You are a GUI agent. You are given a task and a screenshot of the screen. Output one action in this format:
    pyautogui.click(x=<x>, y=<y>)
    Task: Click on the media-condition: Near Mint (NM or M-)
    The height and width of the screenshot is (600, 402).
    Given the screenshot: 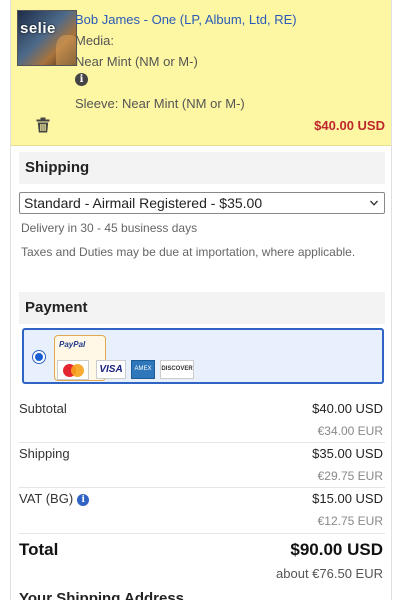 What is the action you would take?
    pyautogui.click(x=136, y=61)
    